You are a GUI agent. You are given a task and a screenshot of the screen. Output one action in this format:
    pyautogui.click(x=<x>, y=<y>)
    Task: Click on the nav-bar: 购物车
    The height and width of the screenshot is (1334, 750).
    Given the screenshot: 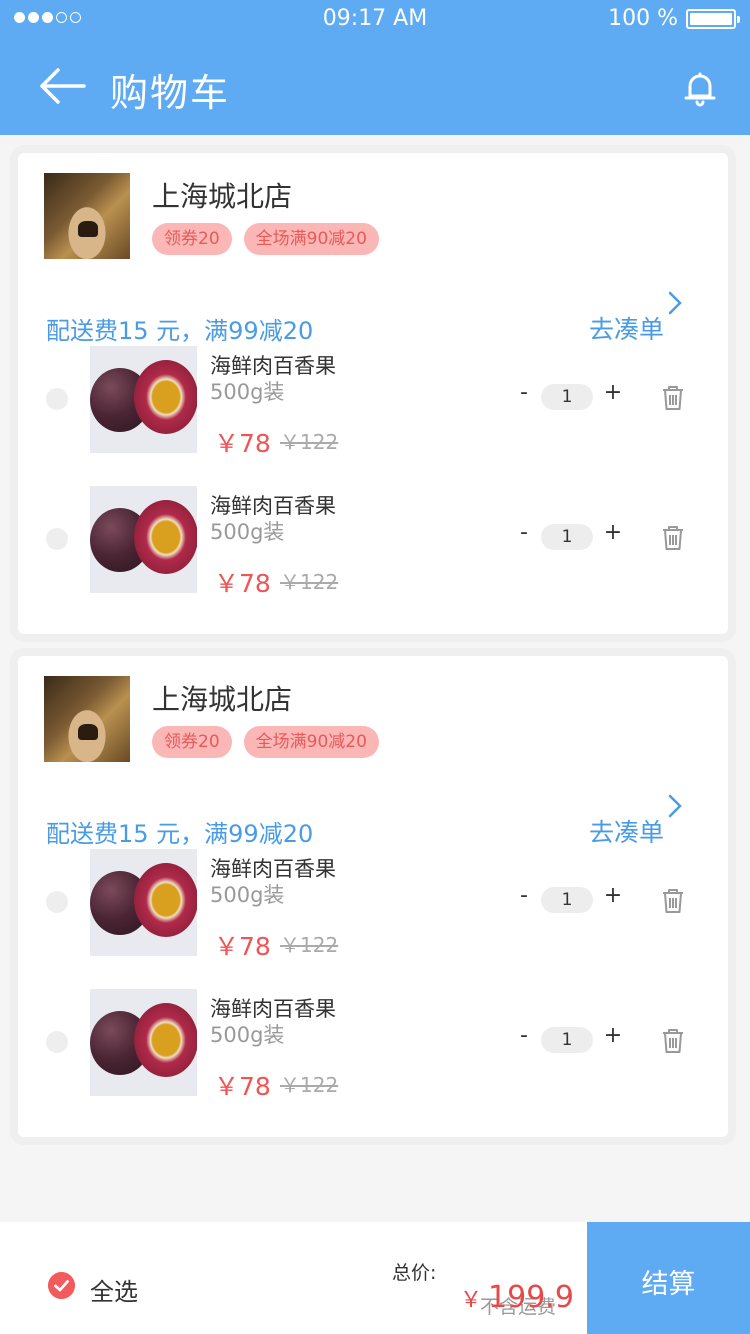 What is the action you would take?
    pyautogui.click(x=375, y=87)
    